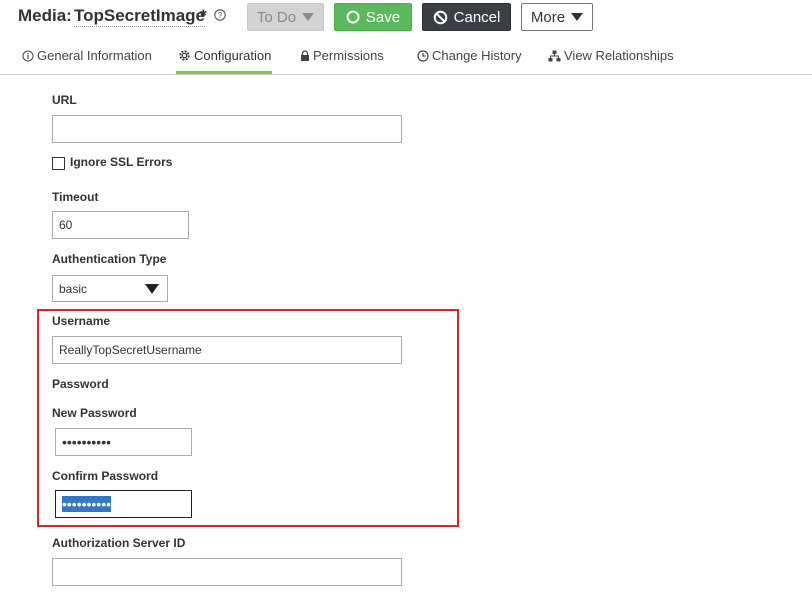  I want to click on ignore-ssl-label: Ignore SSL Errors, so click(121, 162).